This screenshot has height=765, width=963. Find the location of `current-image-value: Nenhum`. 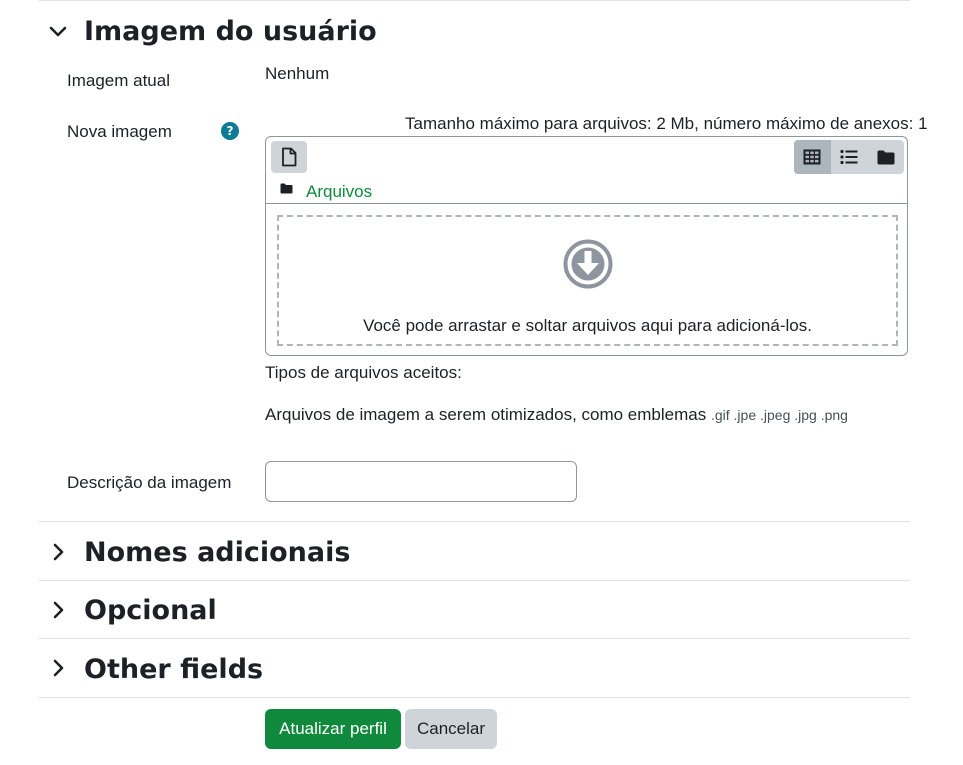

current-image-value: Nenhum is located at coordinates (297, 73).